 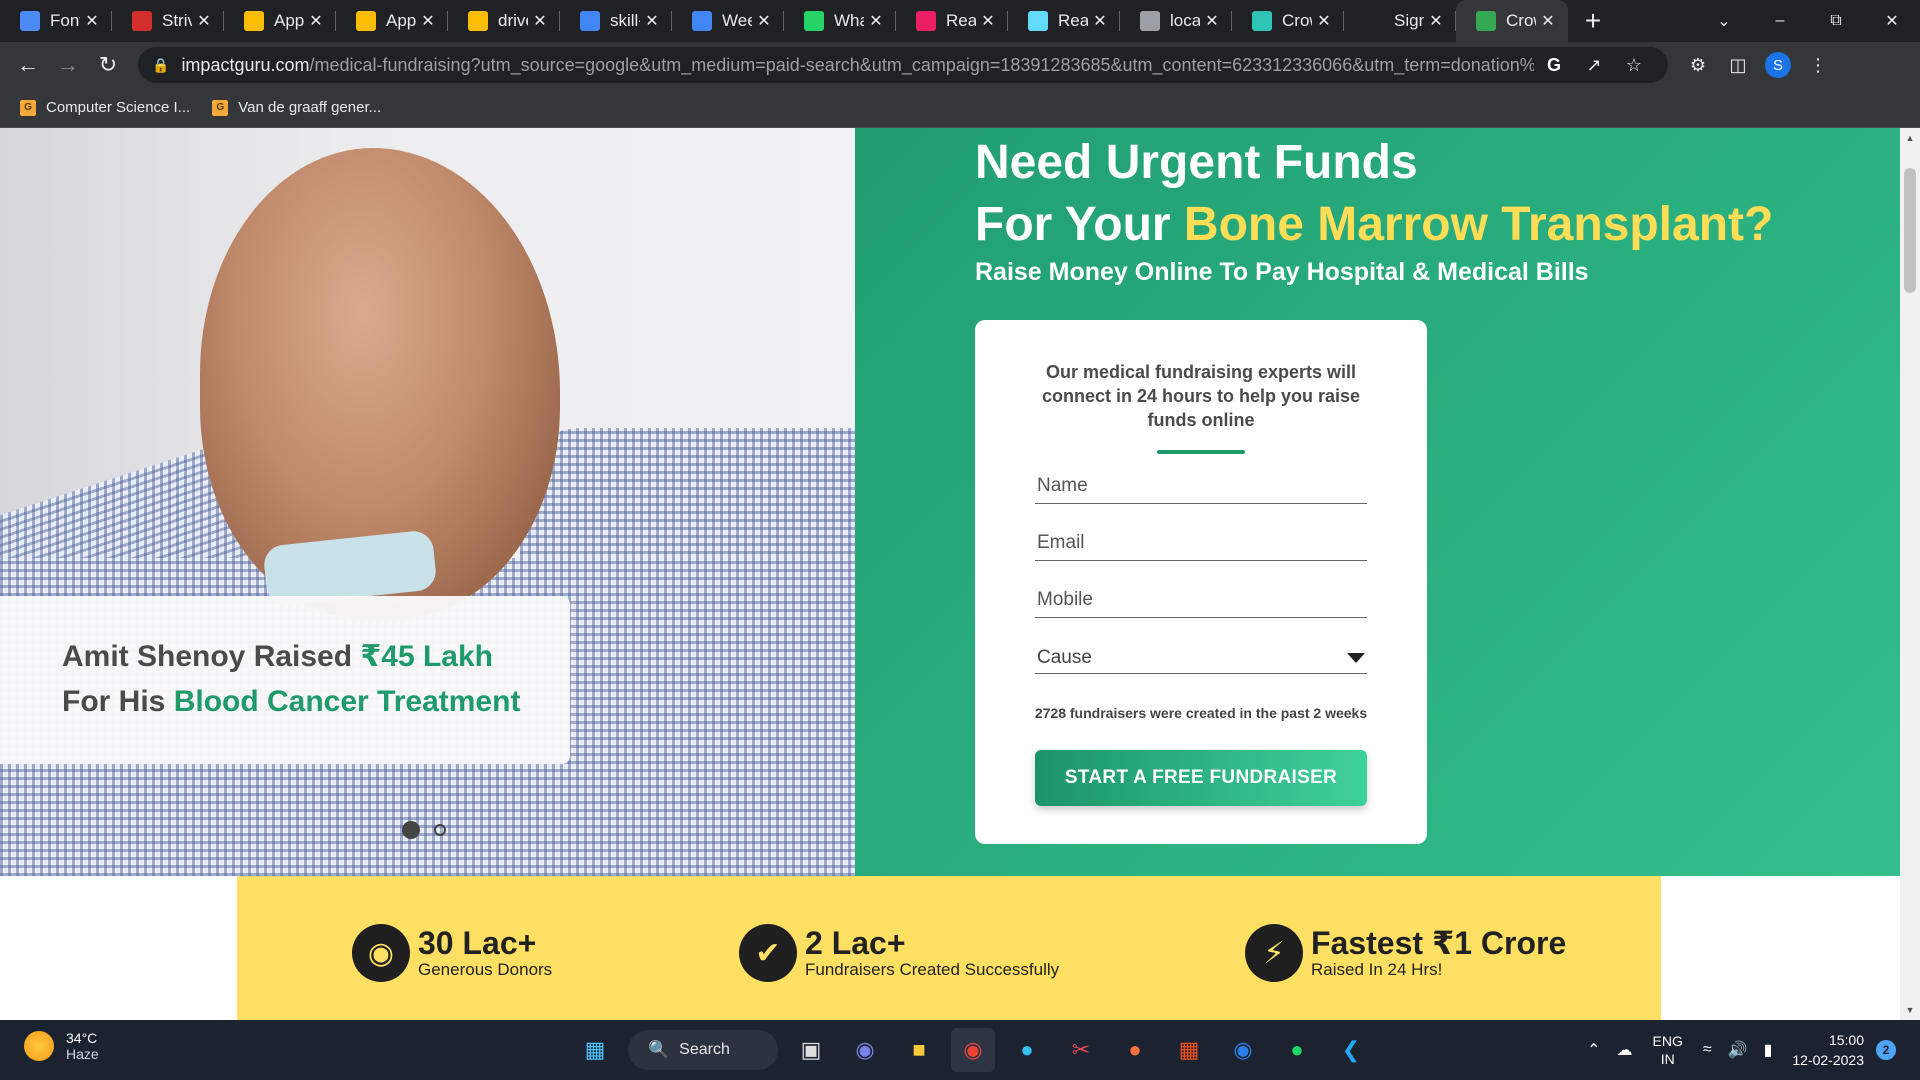 I want to click on browser-tab: App ✕, so click(x=392, y=21).